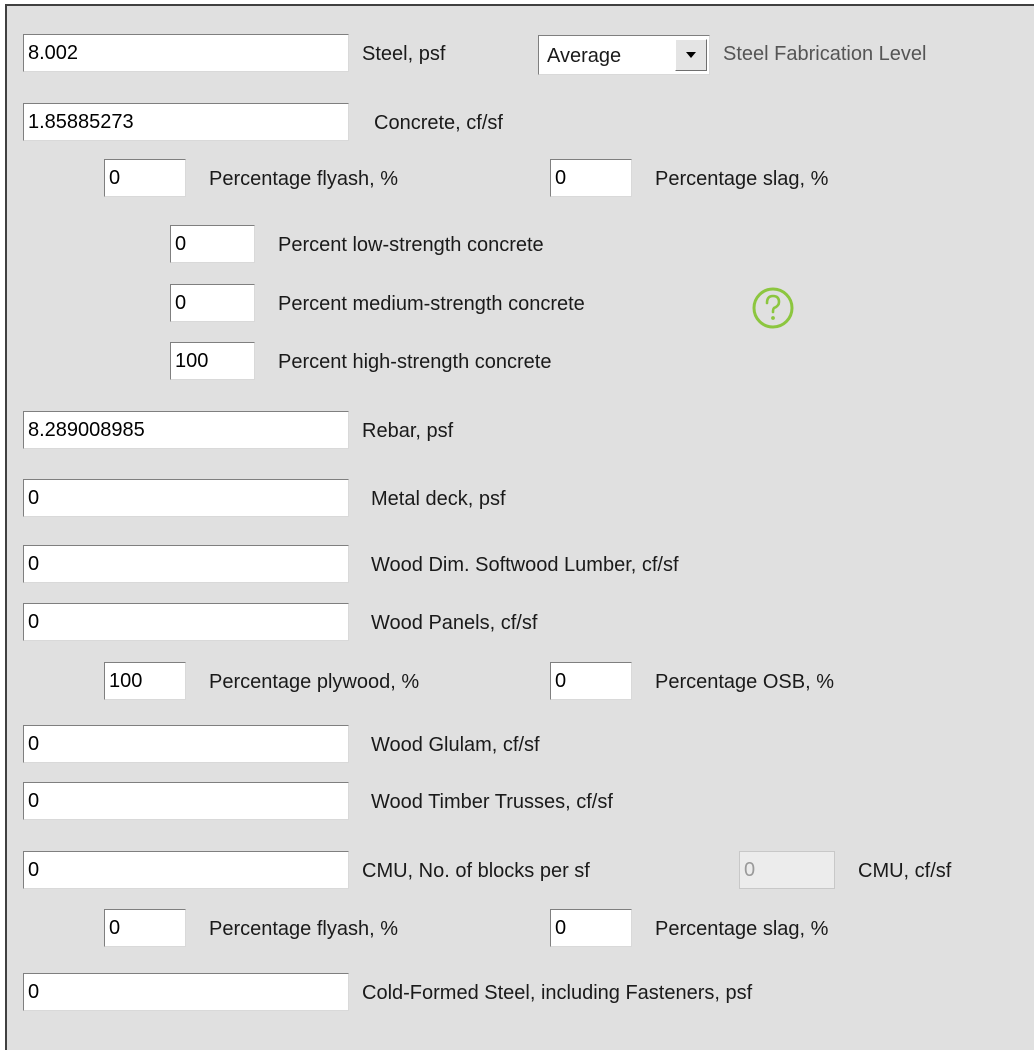 The width and height of the screenshot is (1034, 1050). Describe the element at coordinates (455, 745) in the screenshot. I see `wood-glulam-label: Wood Glulam, cf/sf` at that location.